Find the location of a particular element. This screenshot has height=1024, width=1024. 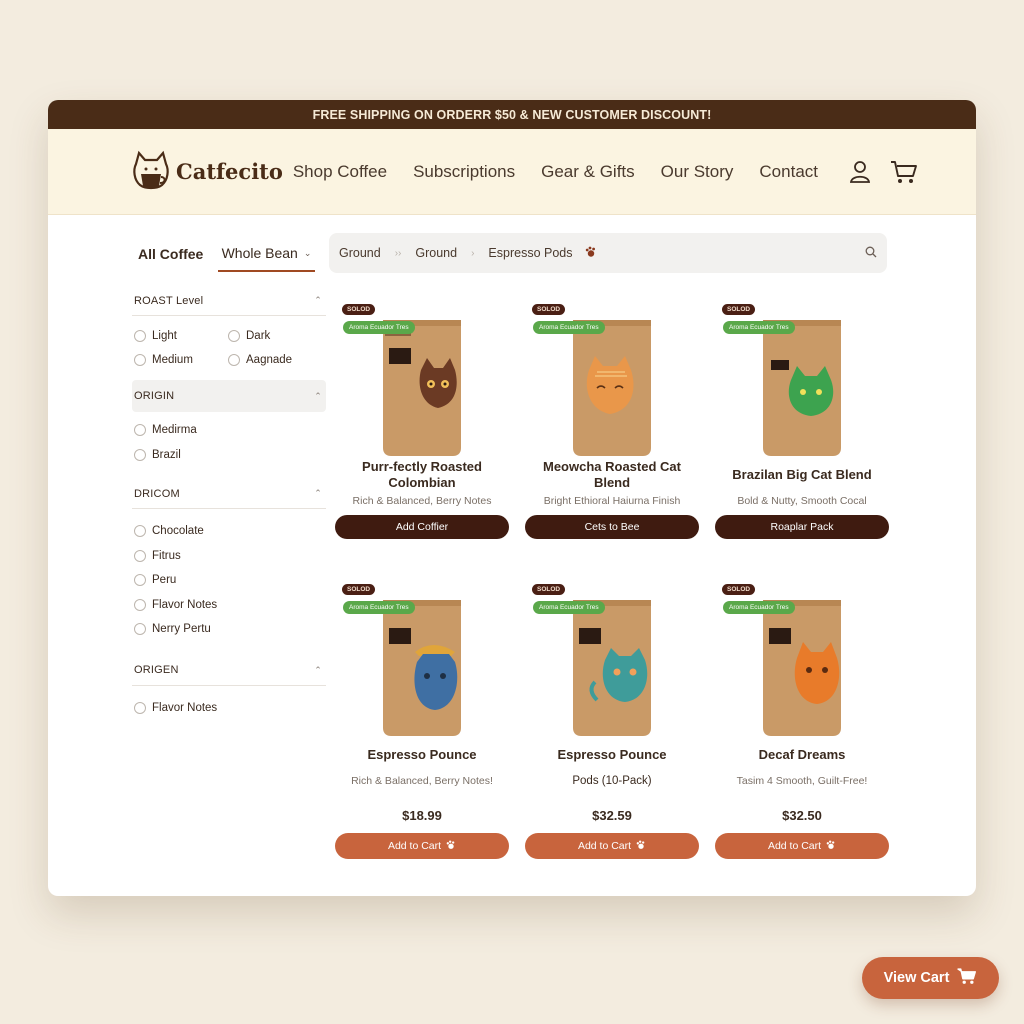

product-description: Bright Ethioral Haiurna Finish is located at coordinates (612, 501).